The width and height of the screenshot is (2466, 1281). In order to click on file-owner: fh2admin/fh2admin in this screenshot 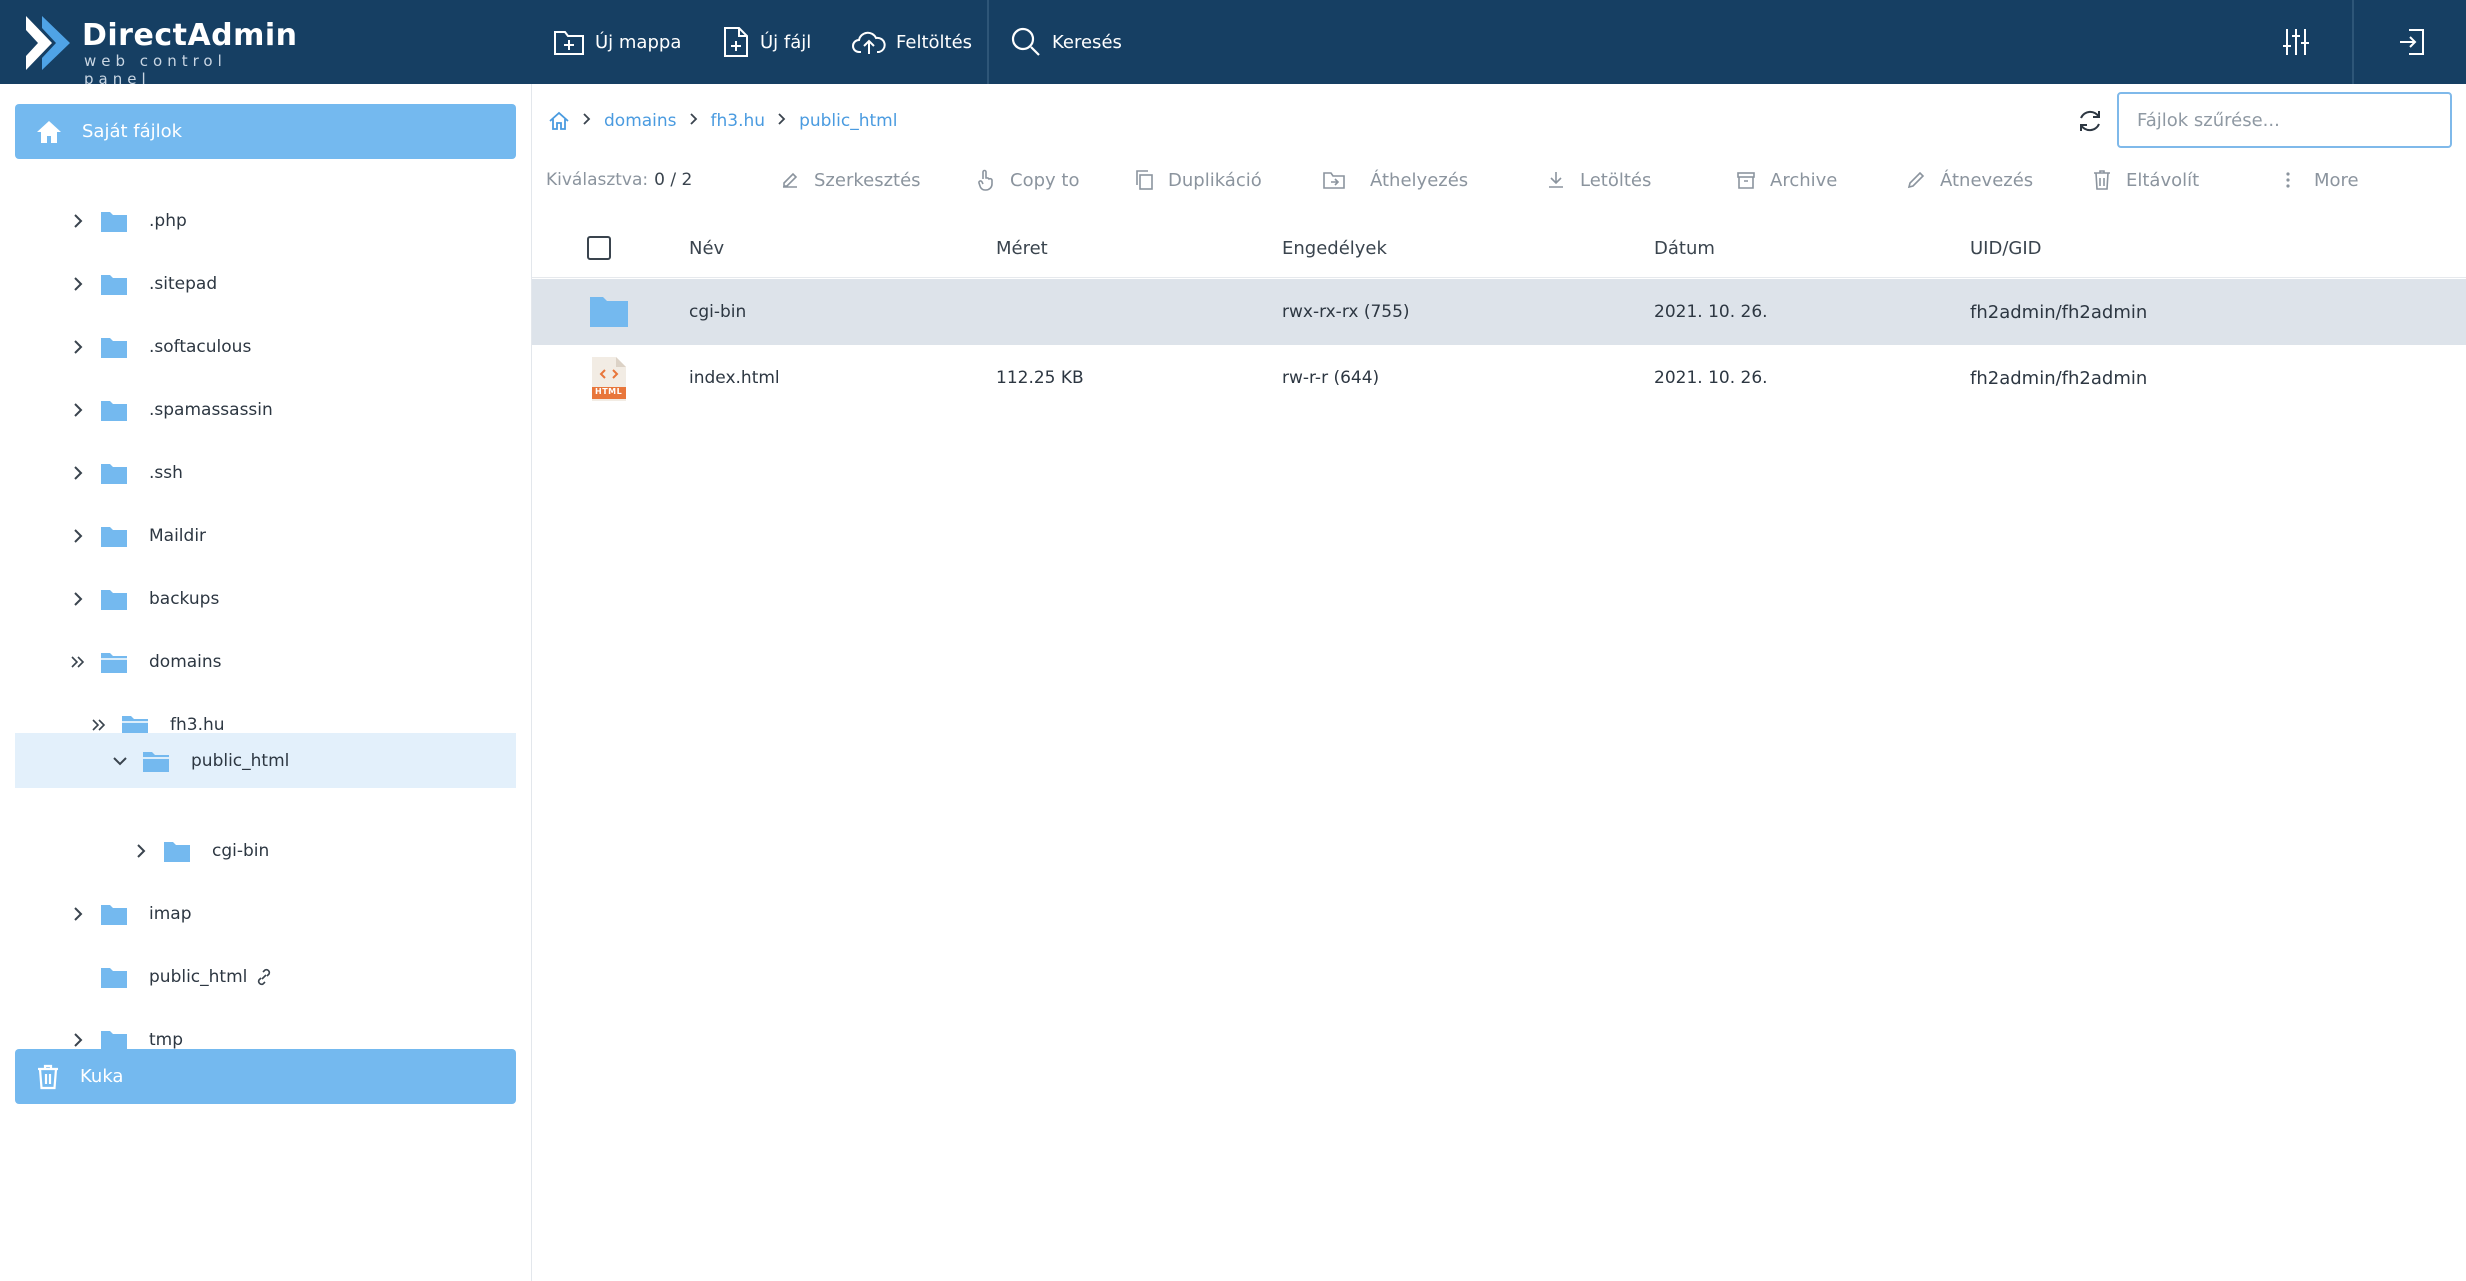, I will do `click(2059, 378)`.